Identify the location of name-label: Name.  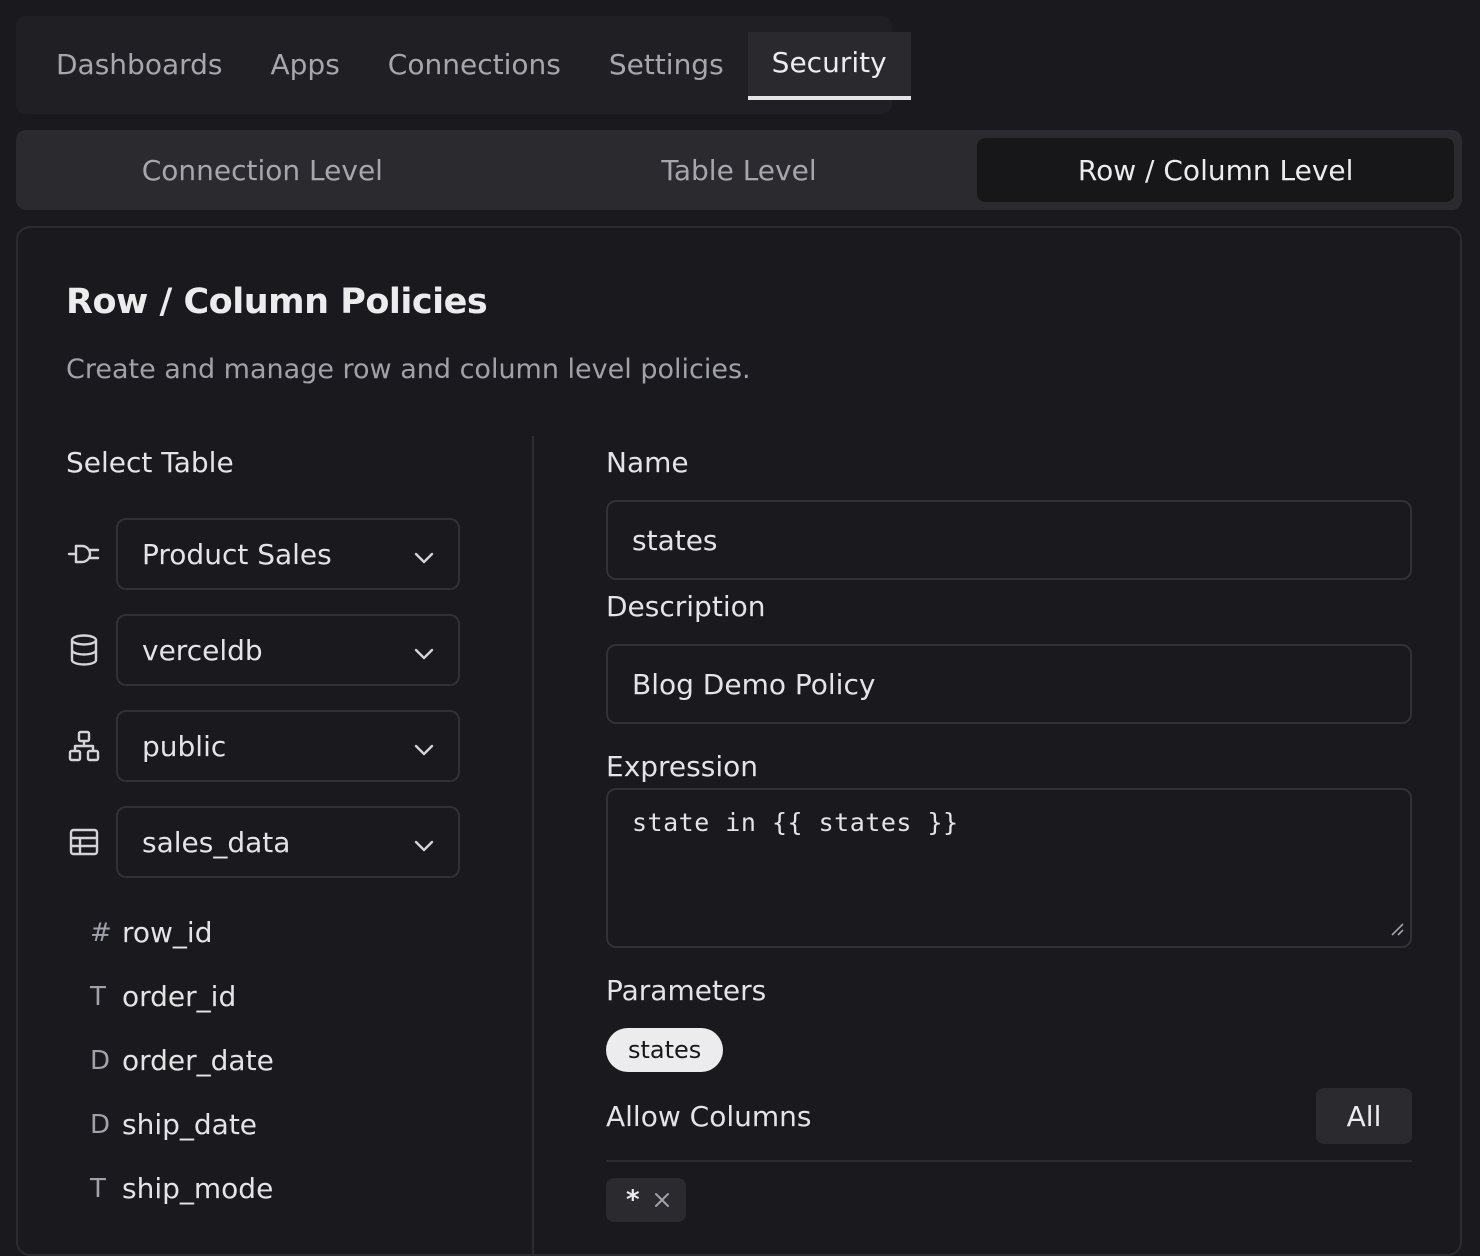
(647, 462).